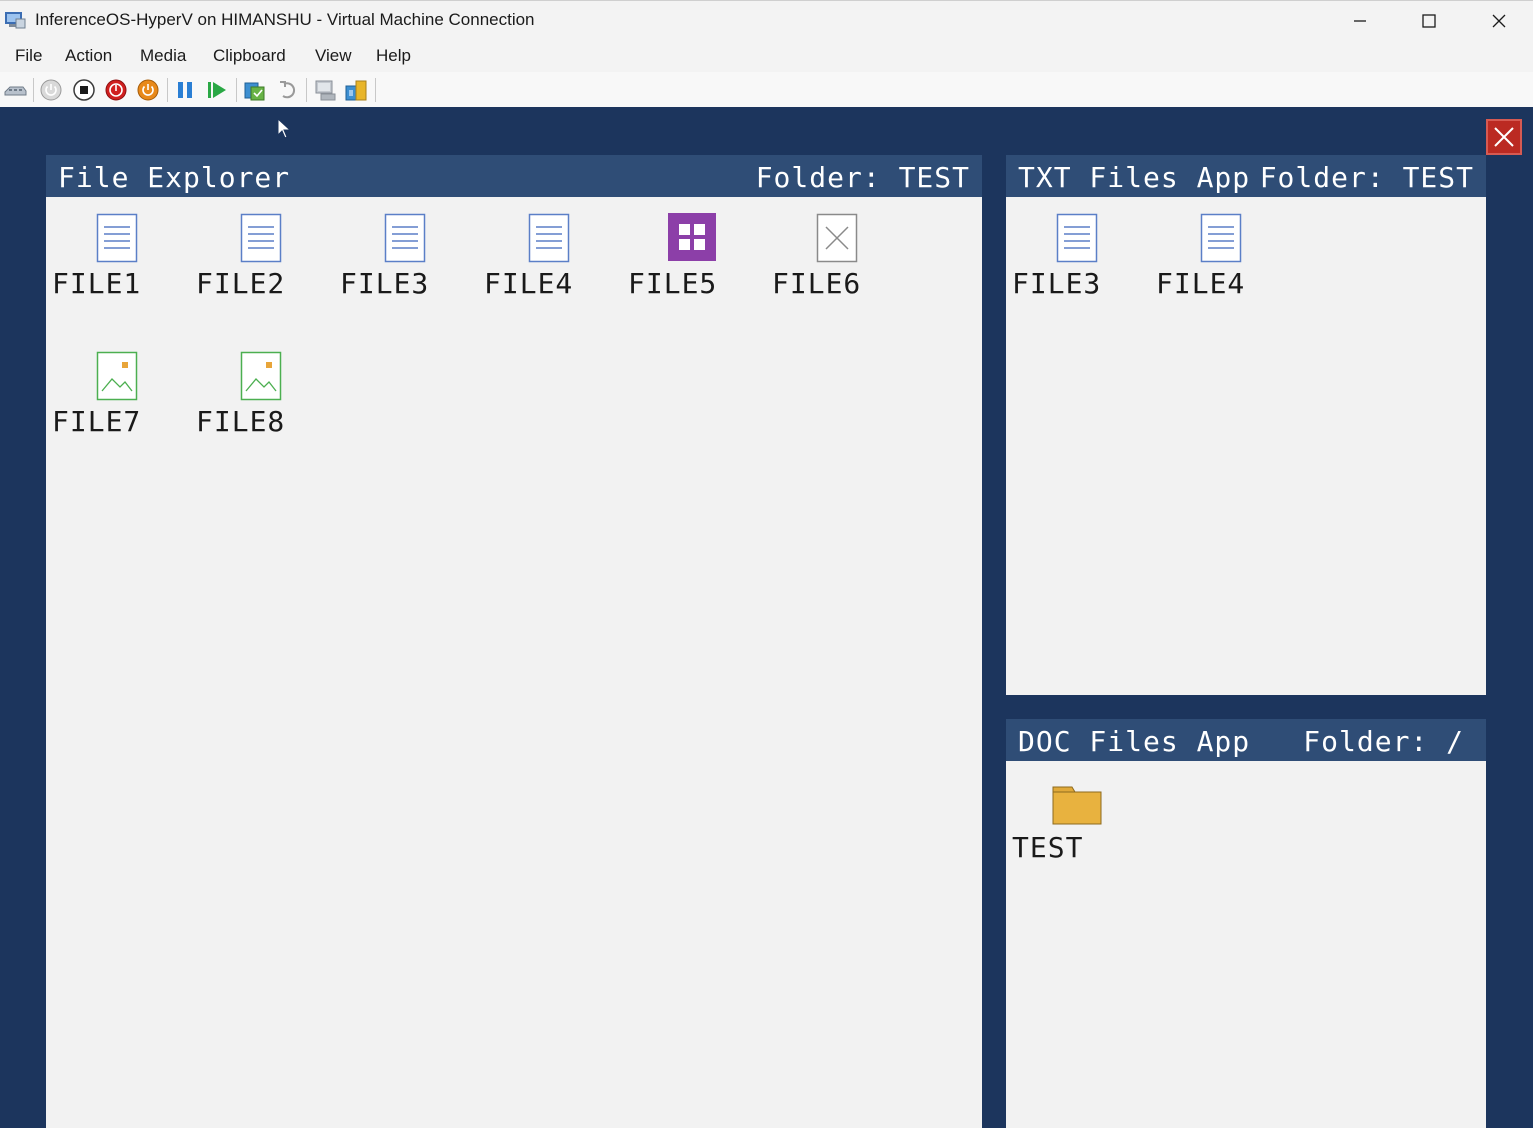 This screenshot has height=1128, width=1533. Describe the element at coordinates (1077, 808) in the screenshot. I see `folder-icon` at that location.